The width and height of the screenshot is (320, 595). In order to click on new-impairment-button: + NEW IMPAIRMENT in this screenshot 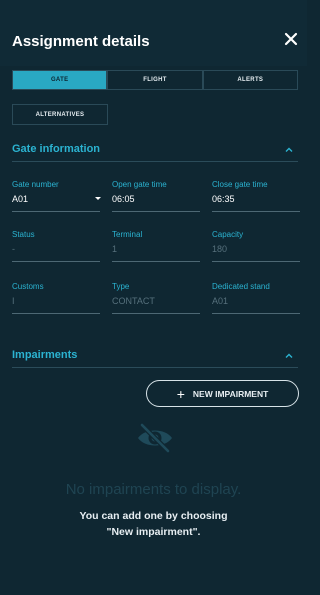, I will do `click(222, 393)`.